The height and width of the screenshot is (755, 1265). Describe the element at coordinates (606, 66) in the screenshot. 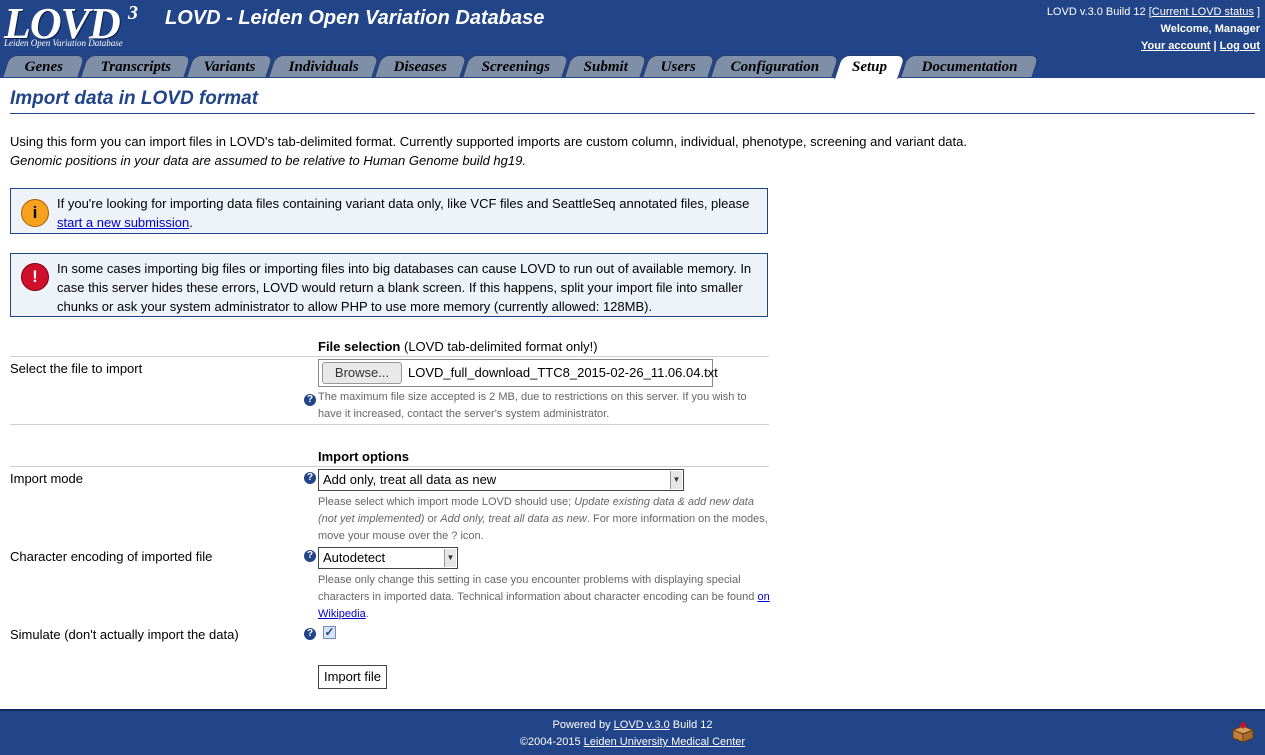

I see `tab-submit: Submit` at that location.